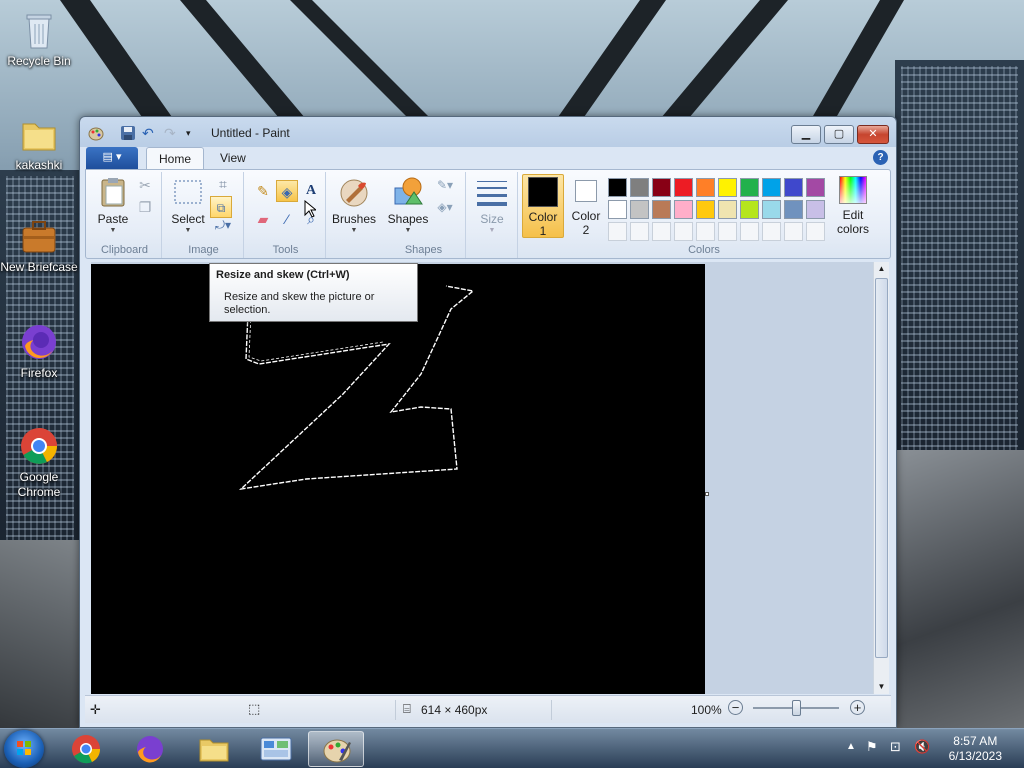 Image resolution: width=1024 pixels, height=768 pixels. Describe the element at coordinates (707, 494) in the screenshot. I see `canvas-resize-handle` at that location.